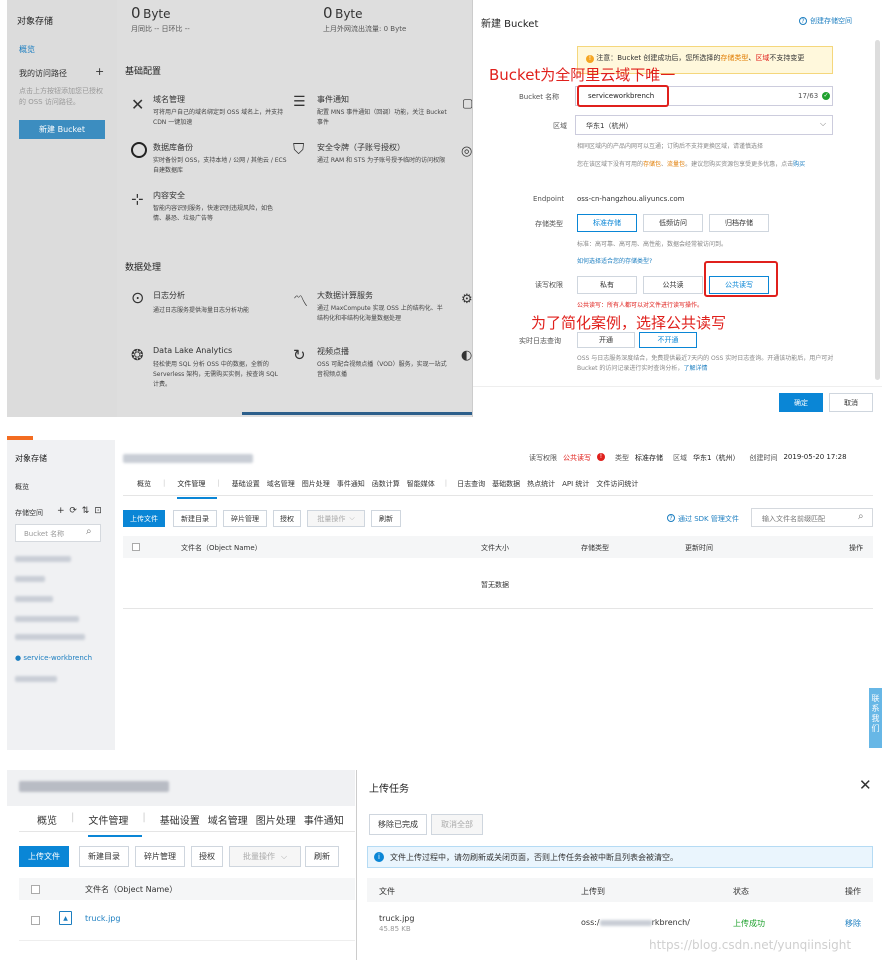 This screenshot has width=889, height=965. I want to click on buy-link: 购买, so click(799, 164).